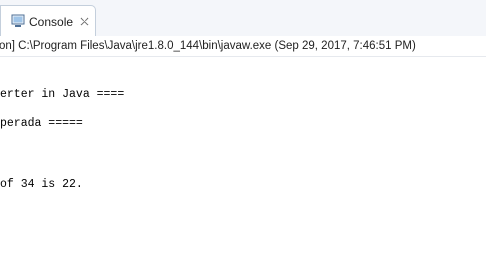 The image size is (486, 255). What do you see at coordinates (84, 21) in the screenshot?
I see `close-icon` at bounding box center [84, 21].